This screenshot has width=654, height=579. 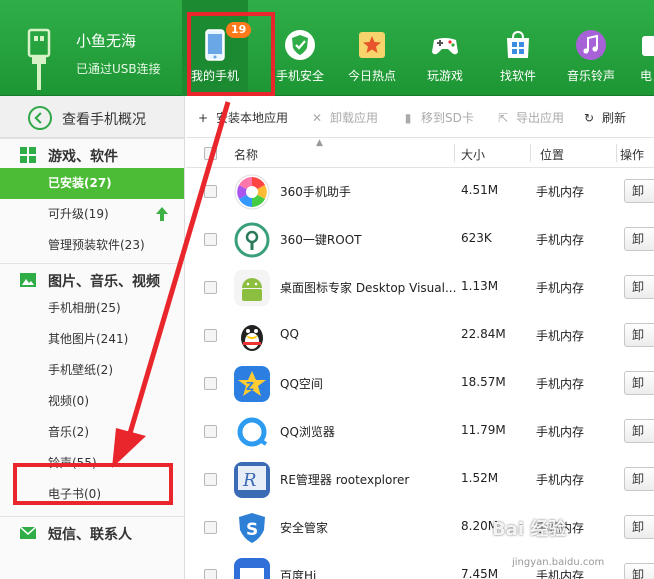 What do you see at coordinates (420, 153) in the screenshot?
I see `table-header: 名称 ▲ 大小 位置 操作` at bounding box center [420, 153].